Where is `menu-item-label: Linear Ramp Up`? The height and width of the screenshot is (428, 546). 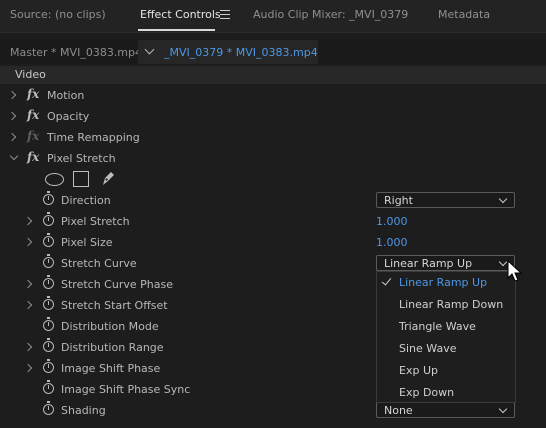 menu-item-label: Linear Ramp Up is located at coordinates (443, 282).